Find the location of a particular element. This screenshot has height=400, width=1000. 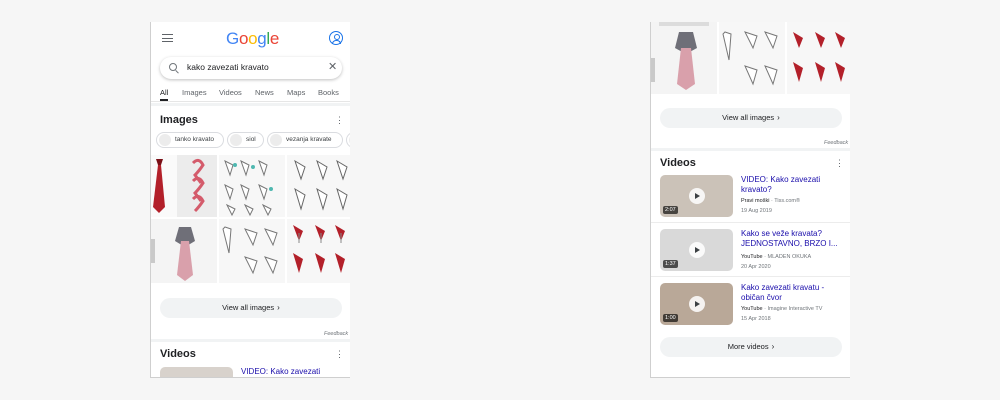

more-videos-button: More videos › is located at coordinates (751, 347).